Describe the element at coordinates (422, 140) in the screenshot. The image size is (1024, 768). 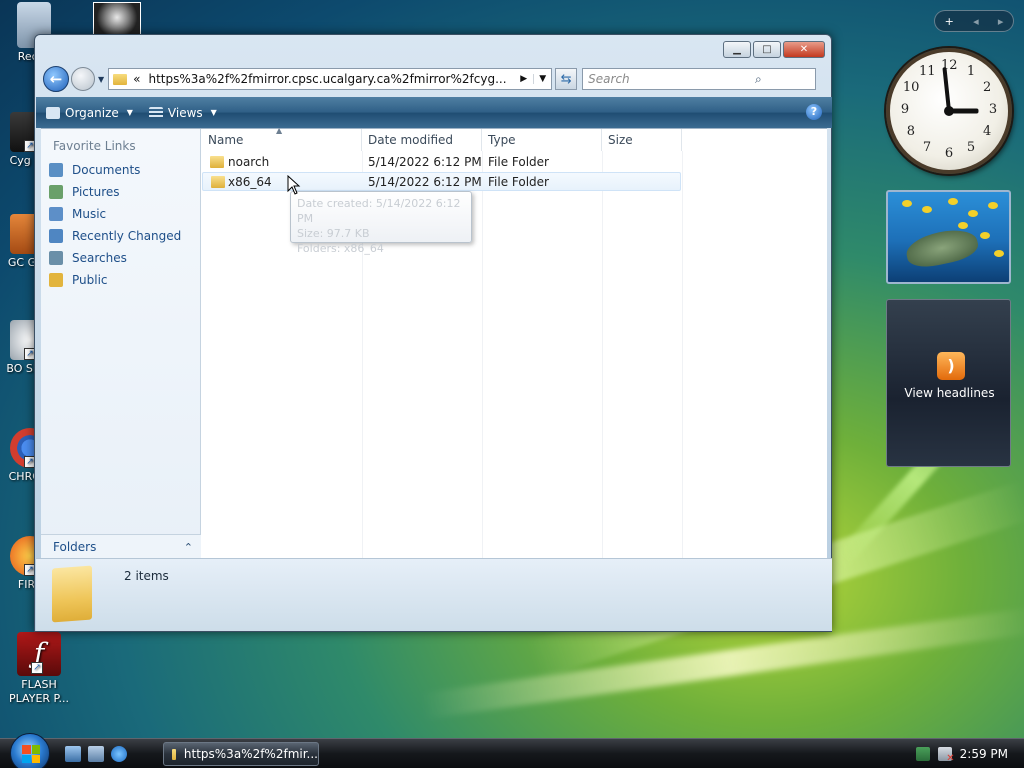
I see `column-header-date-modified: Date modified` at that location.